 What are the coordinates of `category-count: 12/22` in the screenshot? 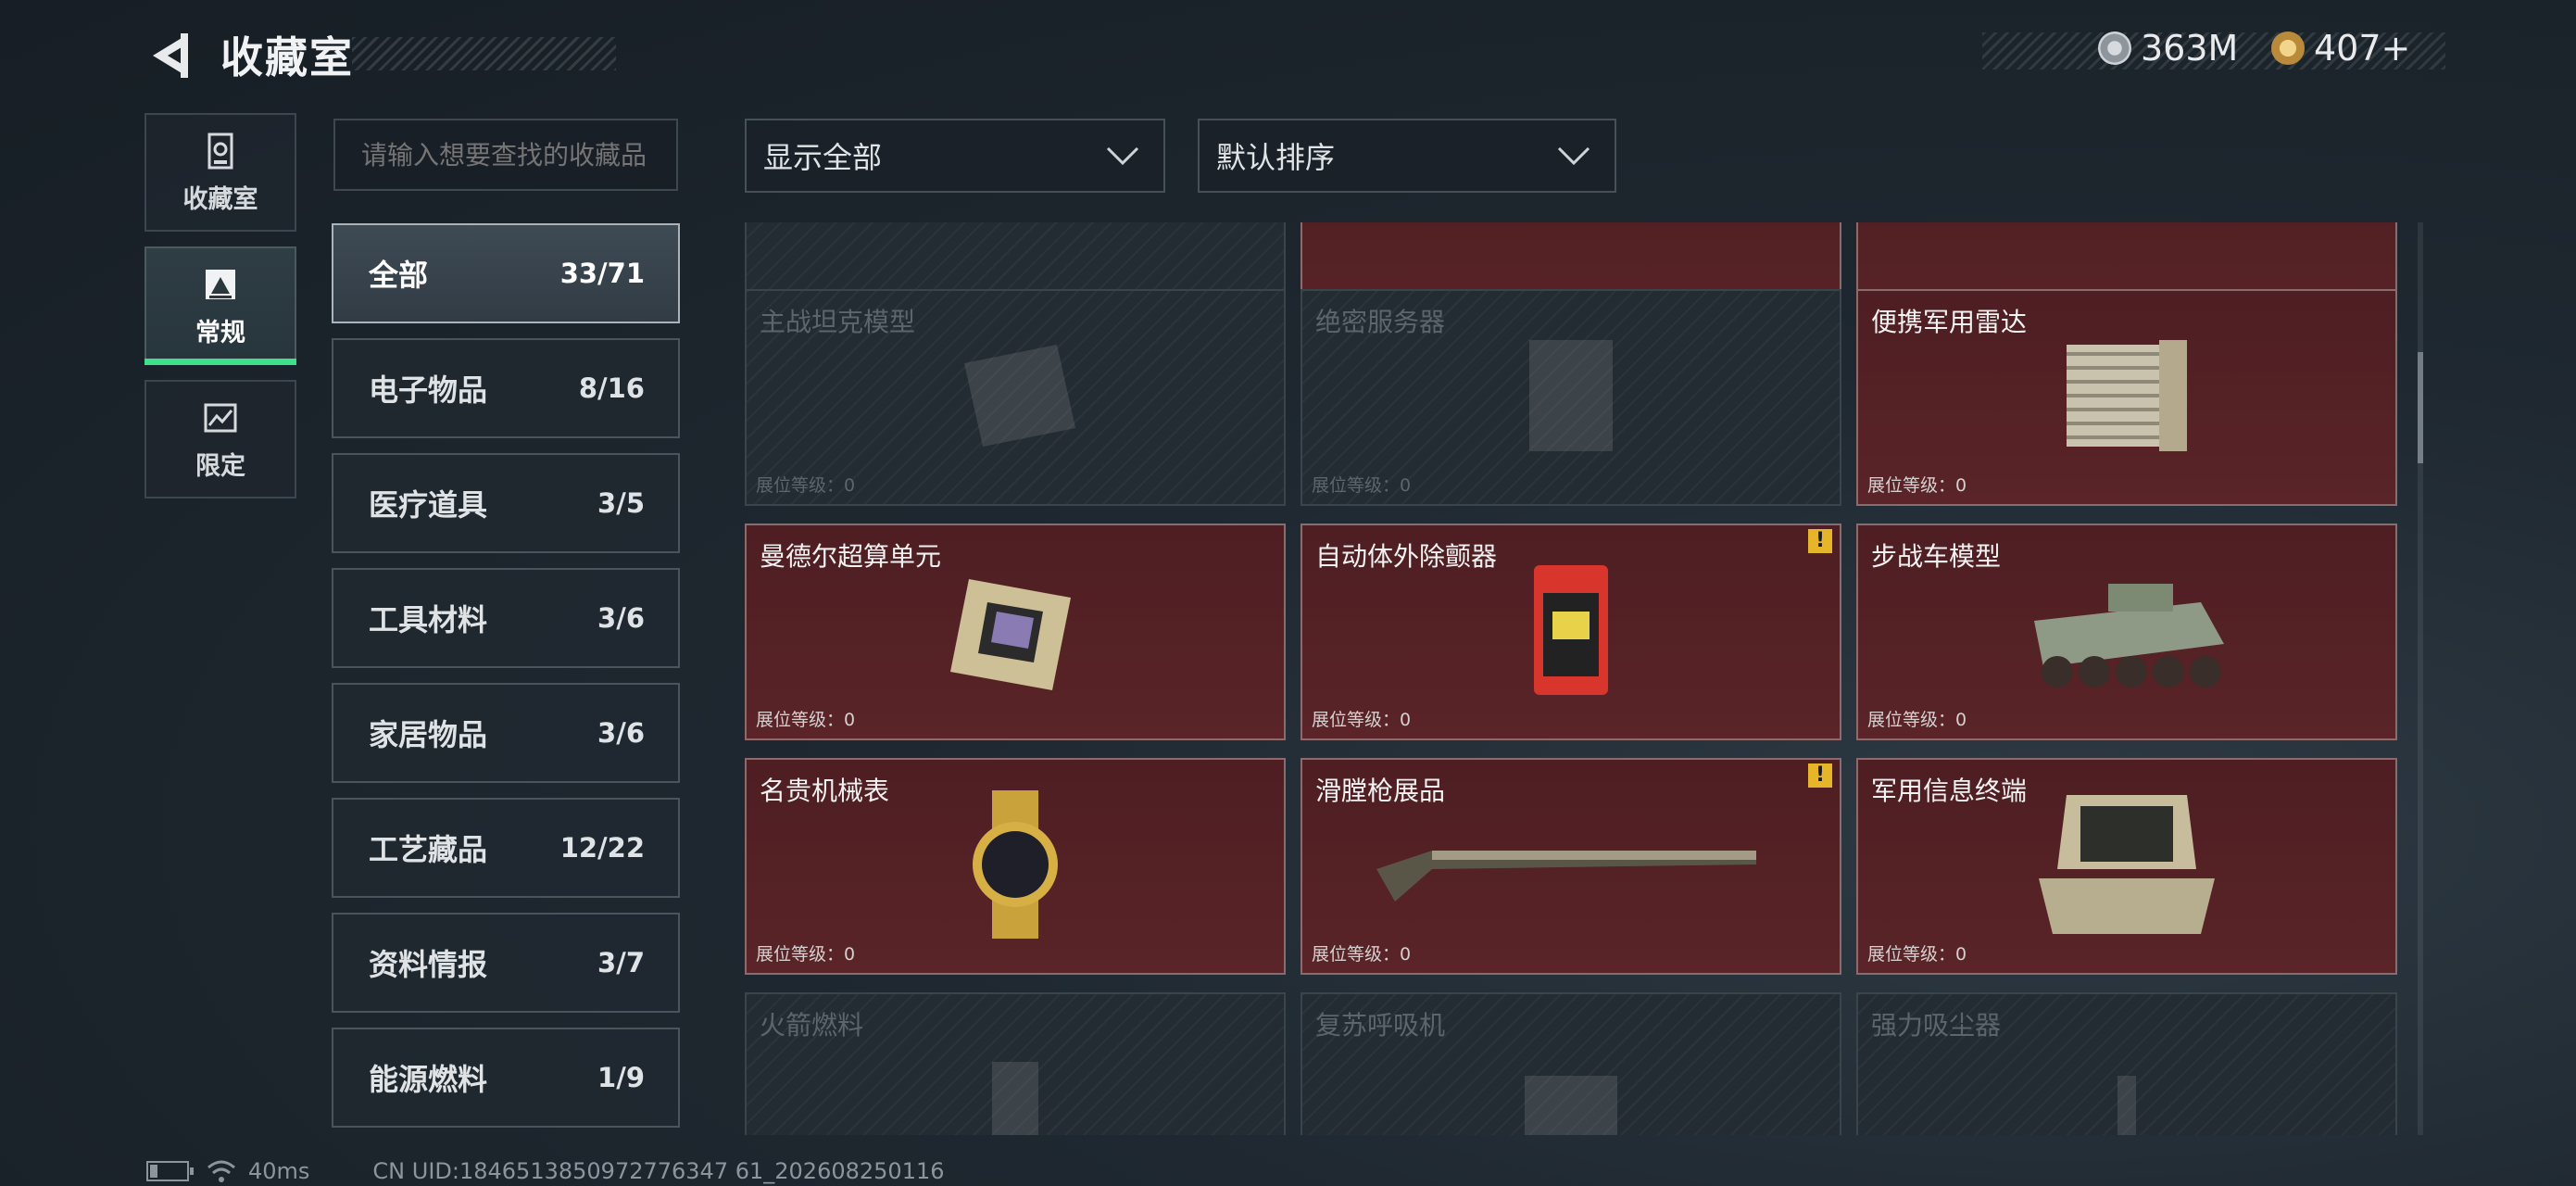 It's located at (602, 848).